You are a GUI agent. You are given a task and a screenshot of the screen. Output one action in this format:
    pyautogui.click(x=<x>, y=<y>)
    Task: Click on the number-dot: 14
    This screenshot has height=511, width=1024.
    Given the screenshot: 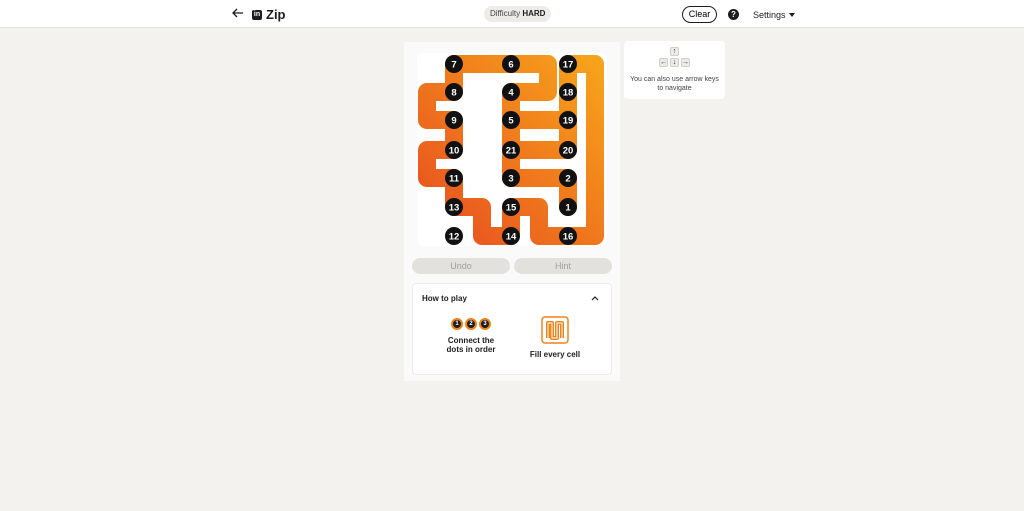 What is the action you would take?
    pyautogui.click(x=511, y=236)
    